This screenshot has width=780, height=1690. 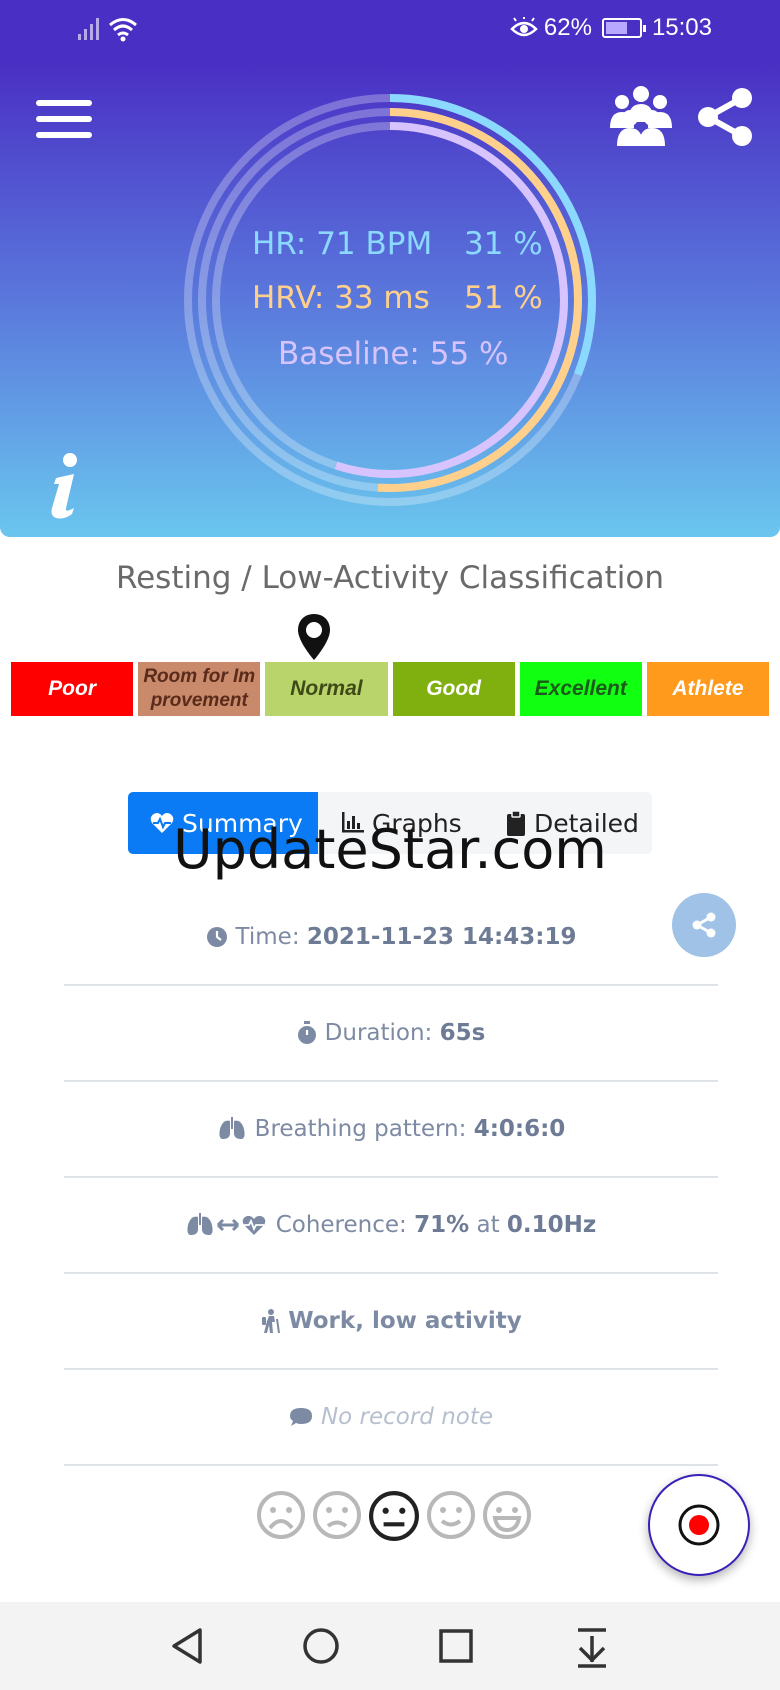 I want to click on signal-icon, so click(x=88, y=29).